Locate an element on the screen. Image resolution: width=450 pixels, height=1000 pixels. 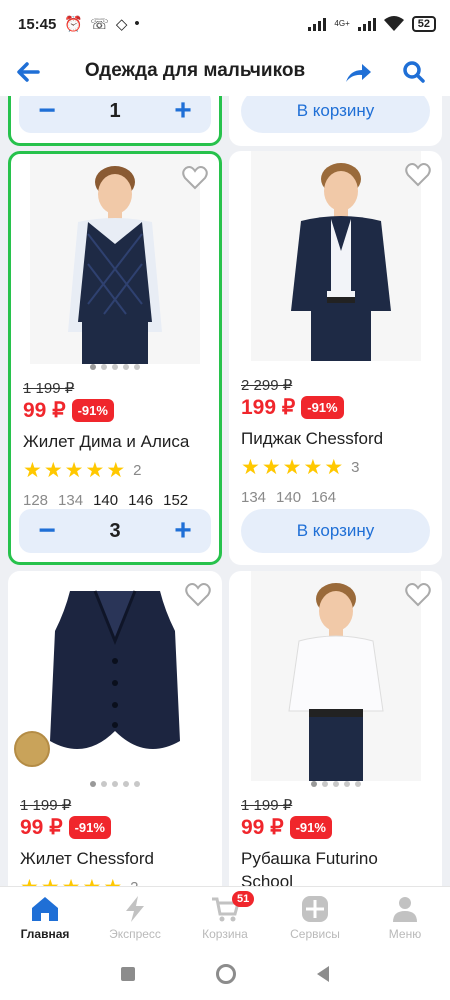
bottom-navigation: Главная Экспресс 51 Корзина Сервисы Меню is located at coordinates (225, 917).